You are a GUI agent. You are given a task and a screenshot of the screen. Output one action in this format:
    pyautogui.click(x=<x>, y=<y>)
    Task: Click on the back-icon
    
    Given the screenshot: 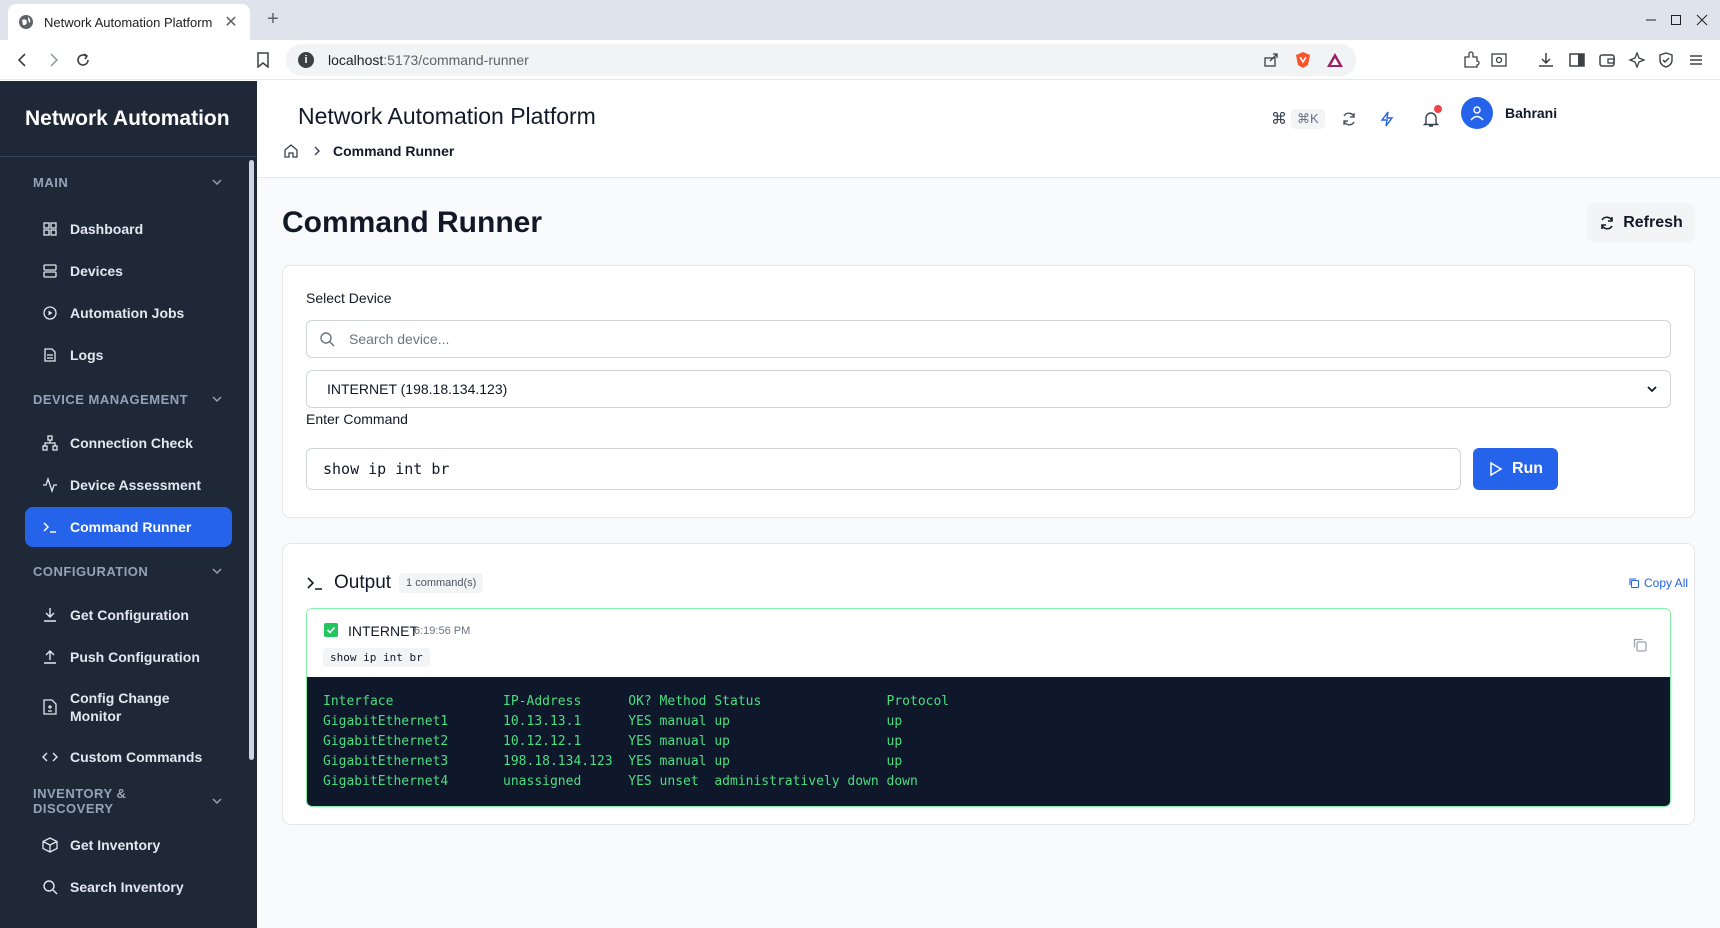 What is the action you would take?
    pyautogui.click(x=23, y=60)
    